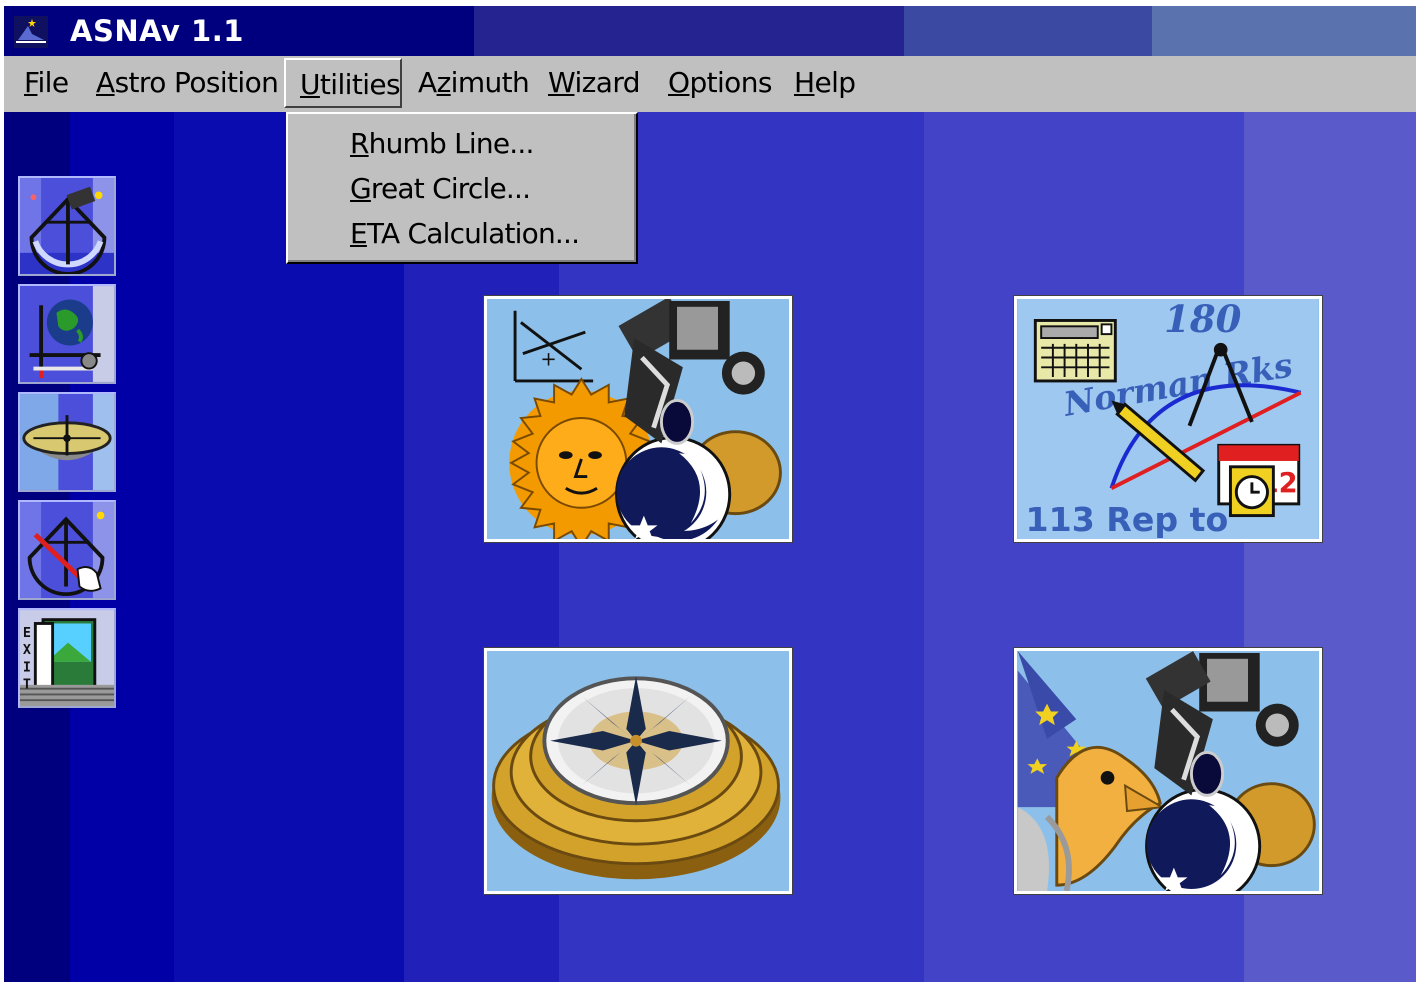 Image resolution: width=1416 pixels, height=982 pixels. I want to click on menu-file-mnemonic: F, so click(31, 82).